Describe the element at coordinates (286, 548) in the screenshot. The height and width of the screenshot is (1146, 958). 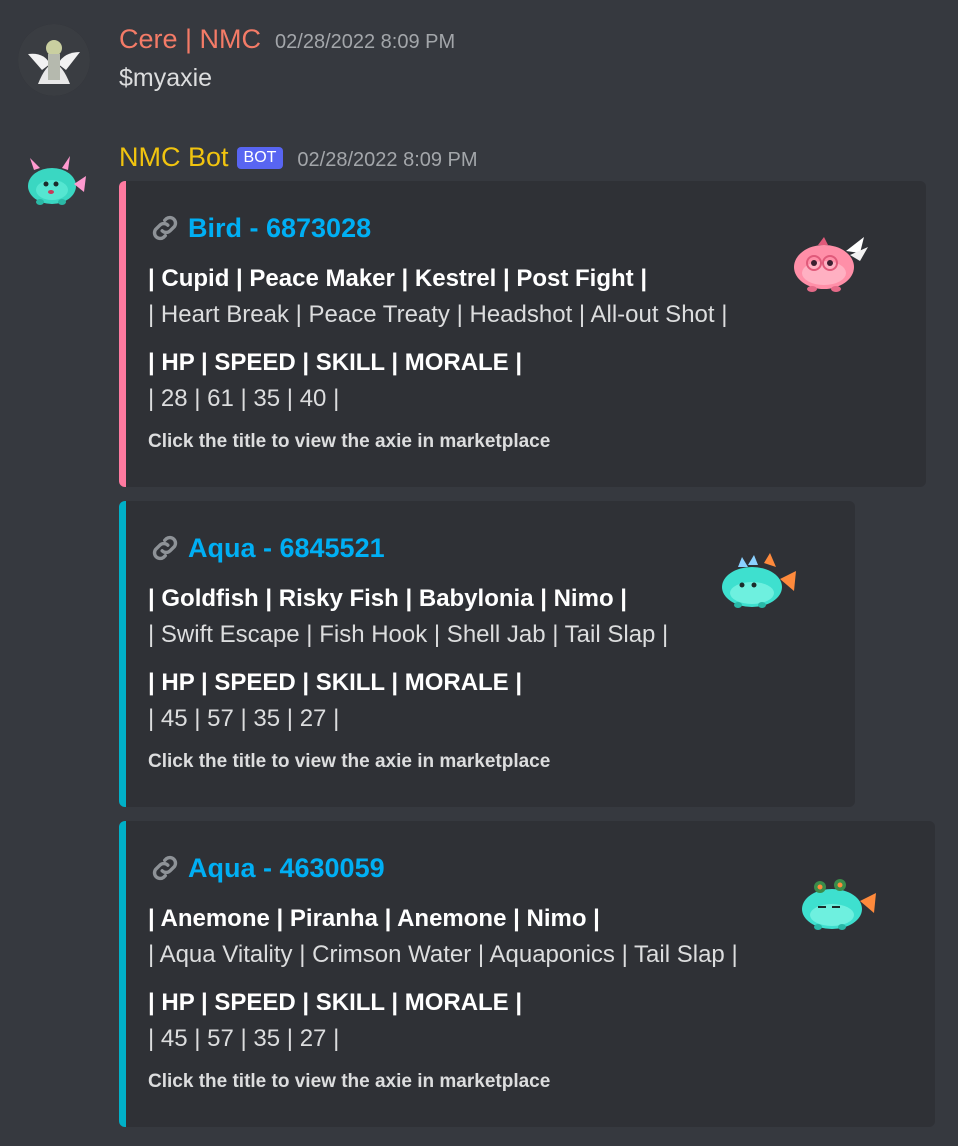
I see `embed-title: Aqua - 6845521` at that location.